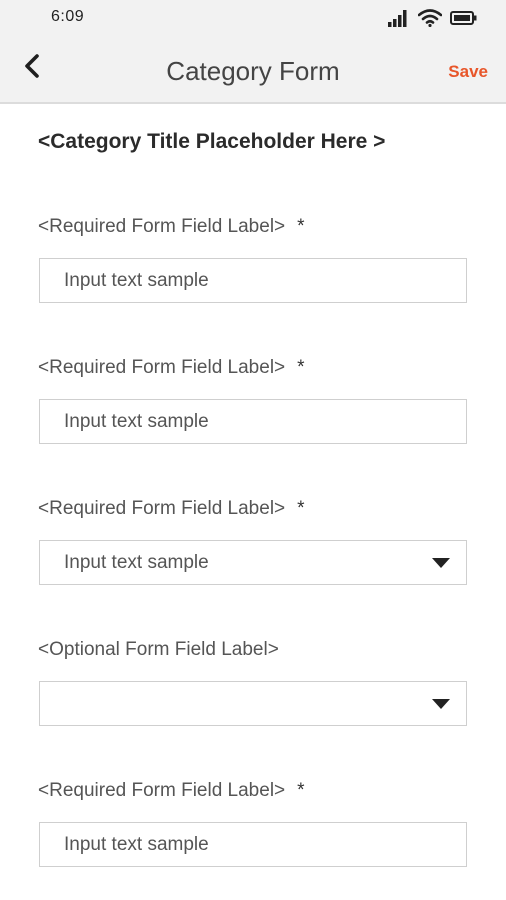  I want to click on dropdown-value: Input text sample, so click(136, 562).